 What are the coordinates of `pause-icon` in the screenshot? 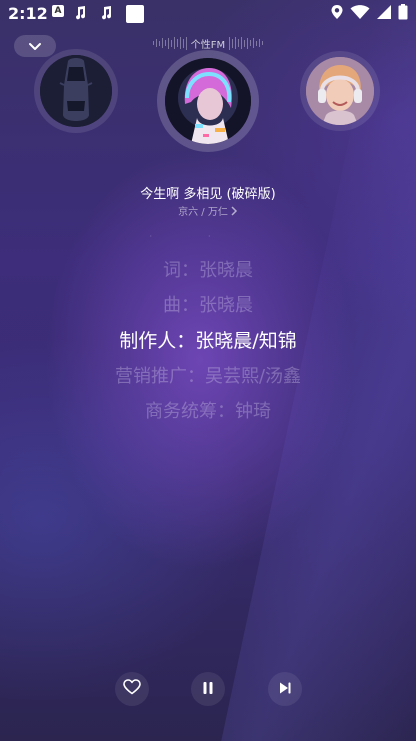 It's located at (208, 689).